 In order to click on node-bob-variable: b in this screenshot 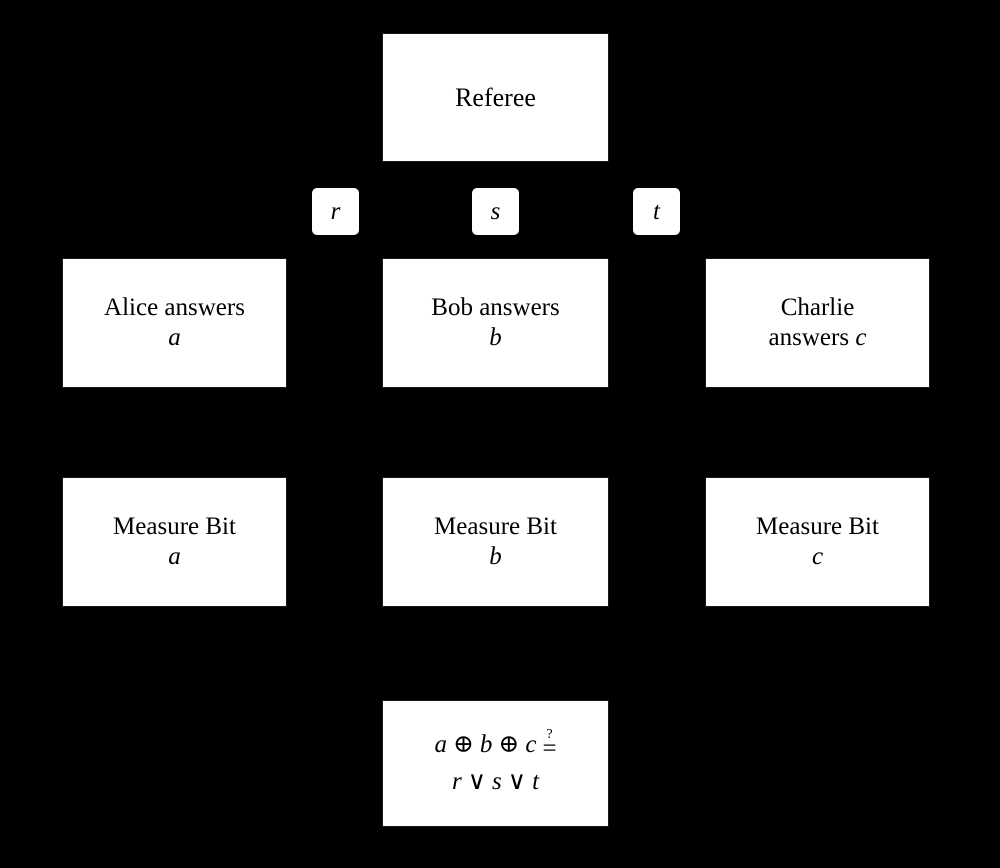, I will do `click(495, 337)`.